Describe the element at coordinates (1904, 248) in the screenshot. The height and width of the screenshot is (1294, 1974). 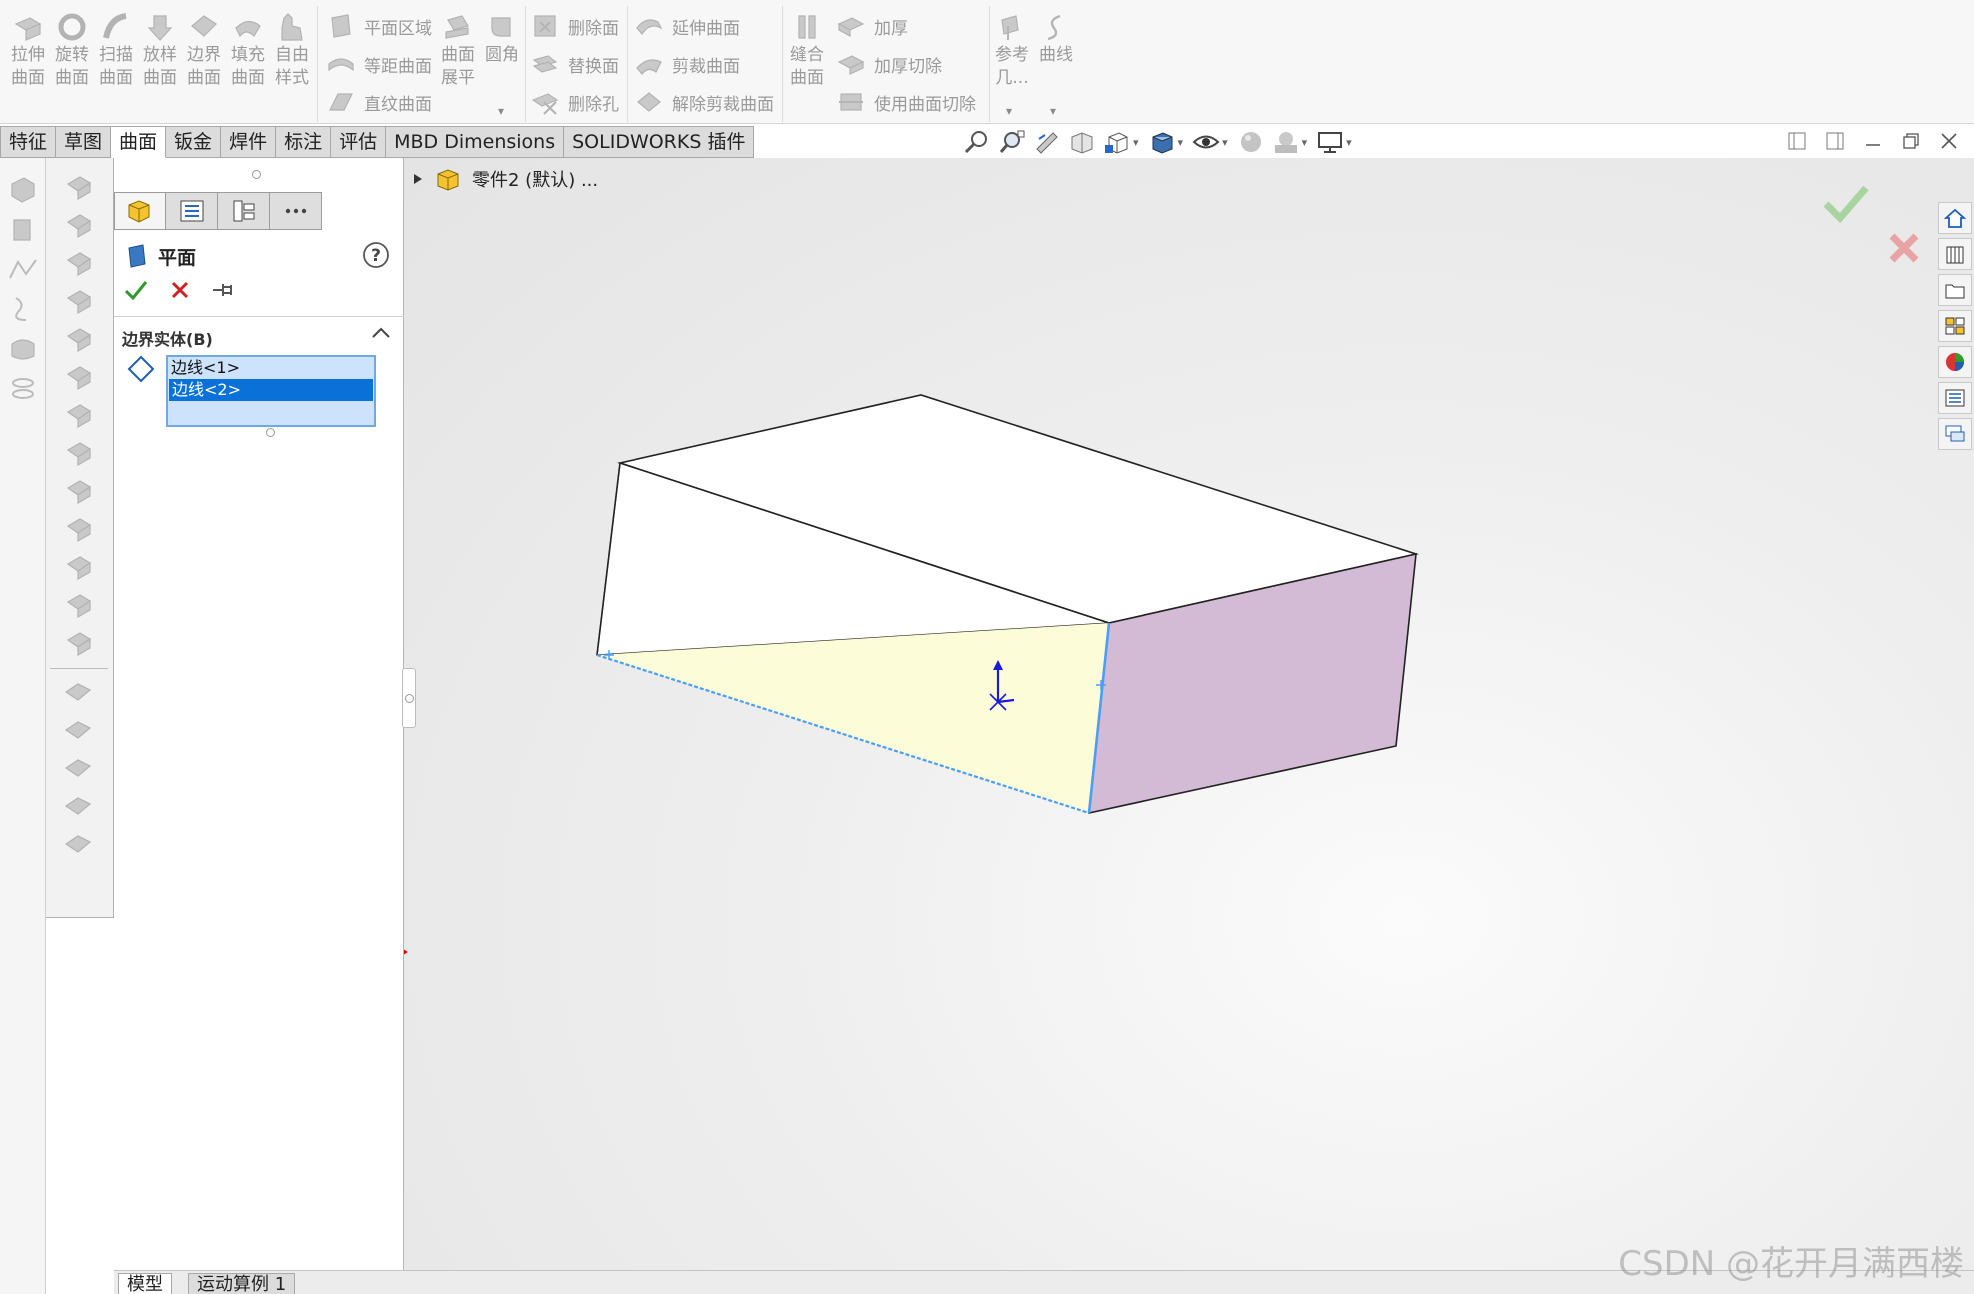
I see `cancel-x-corner-icon` at that location.